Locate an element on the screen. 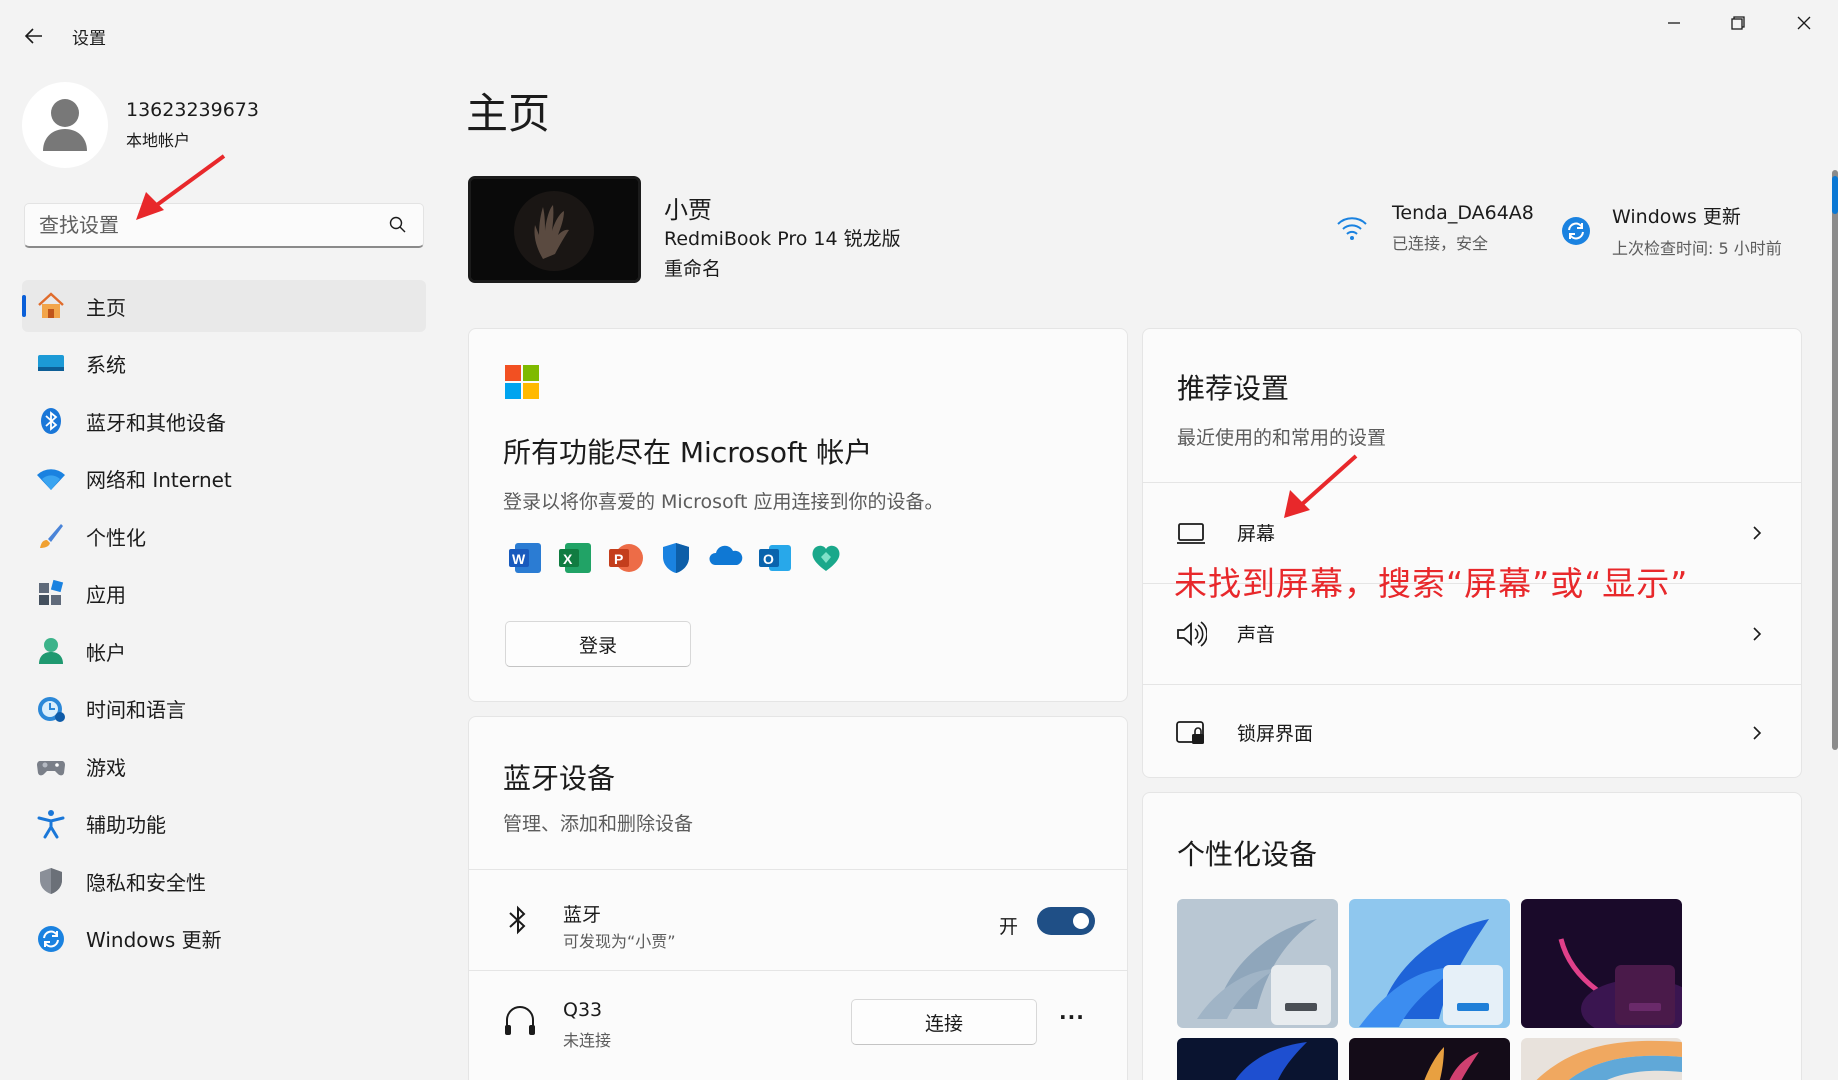 The height and width of the screenshot is (1080, 1838). windows-update-icon is located at coordinates (1576, 230).